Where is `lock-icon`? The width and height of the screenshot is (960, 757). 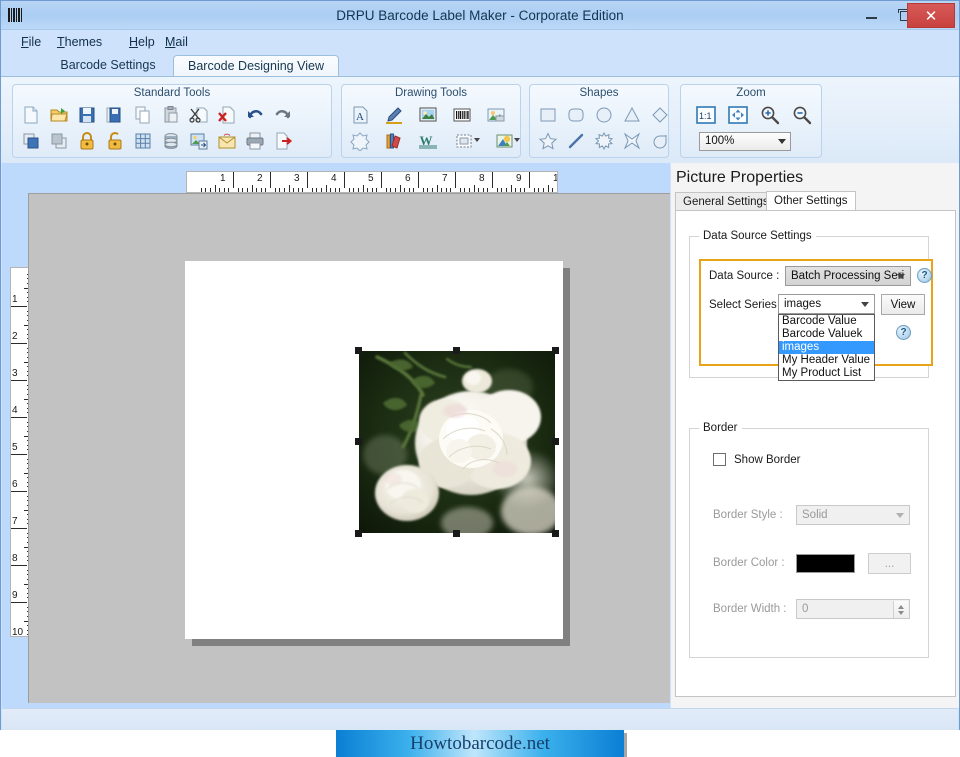
lock-icon is located at coordinates (87, 141).